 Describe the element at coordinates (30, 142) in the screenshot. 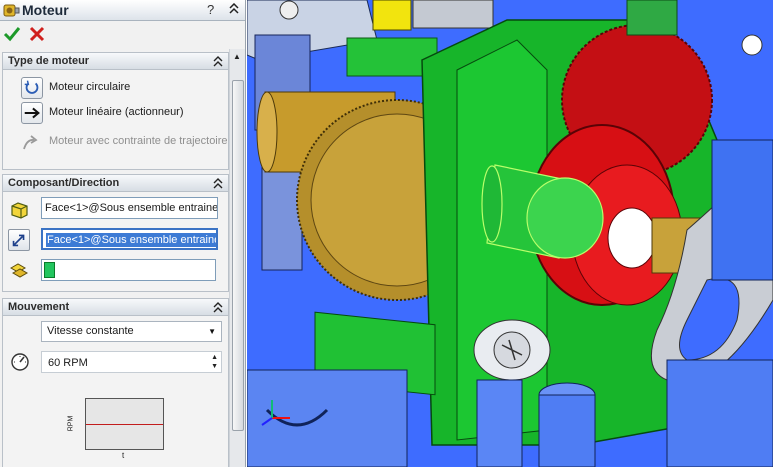

I see `path-motor-icon` at that location.